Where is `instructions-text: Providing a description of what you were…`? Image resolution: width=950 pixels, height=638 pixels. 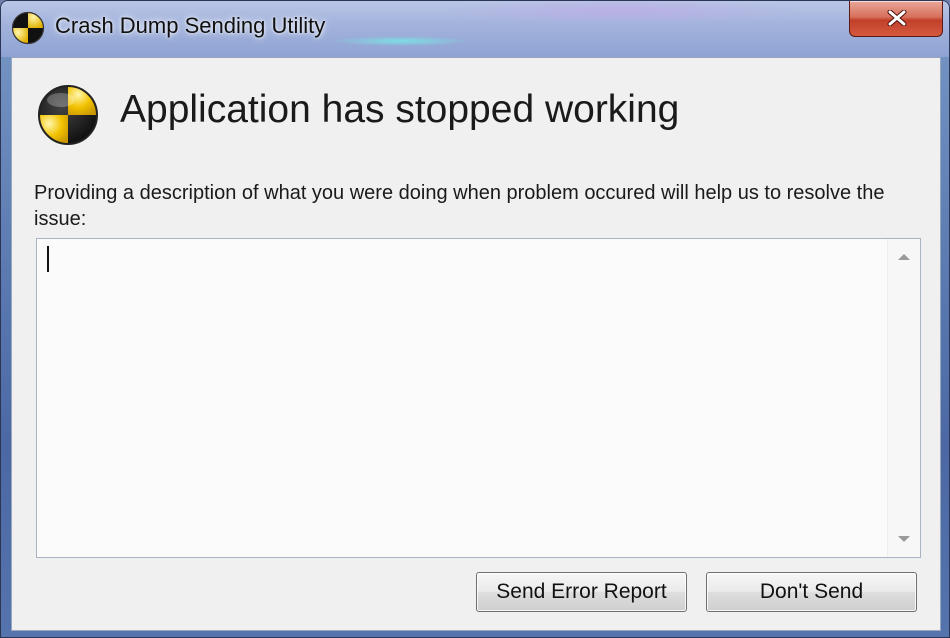 instructions-text: Providing a description of what you were… is located at coordinates (459, 206).